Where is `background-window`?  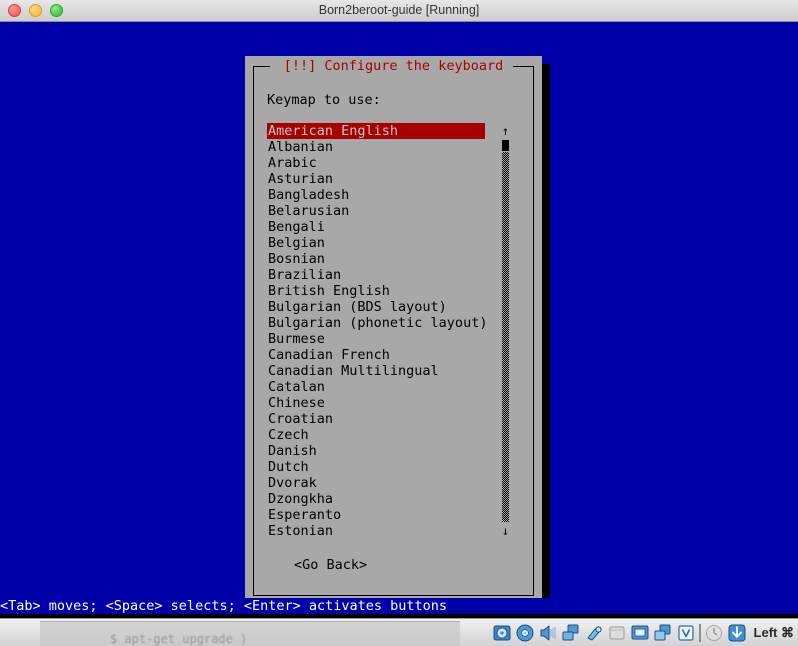 background-window is located at coordinates (250, 633).